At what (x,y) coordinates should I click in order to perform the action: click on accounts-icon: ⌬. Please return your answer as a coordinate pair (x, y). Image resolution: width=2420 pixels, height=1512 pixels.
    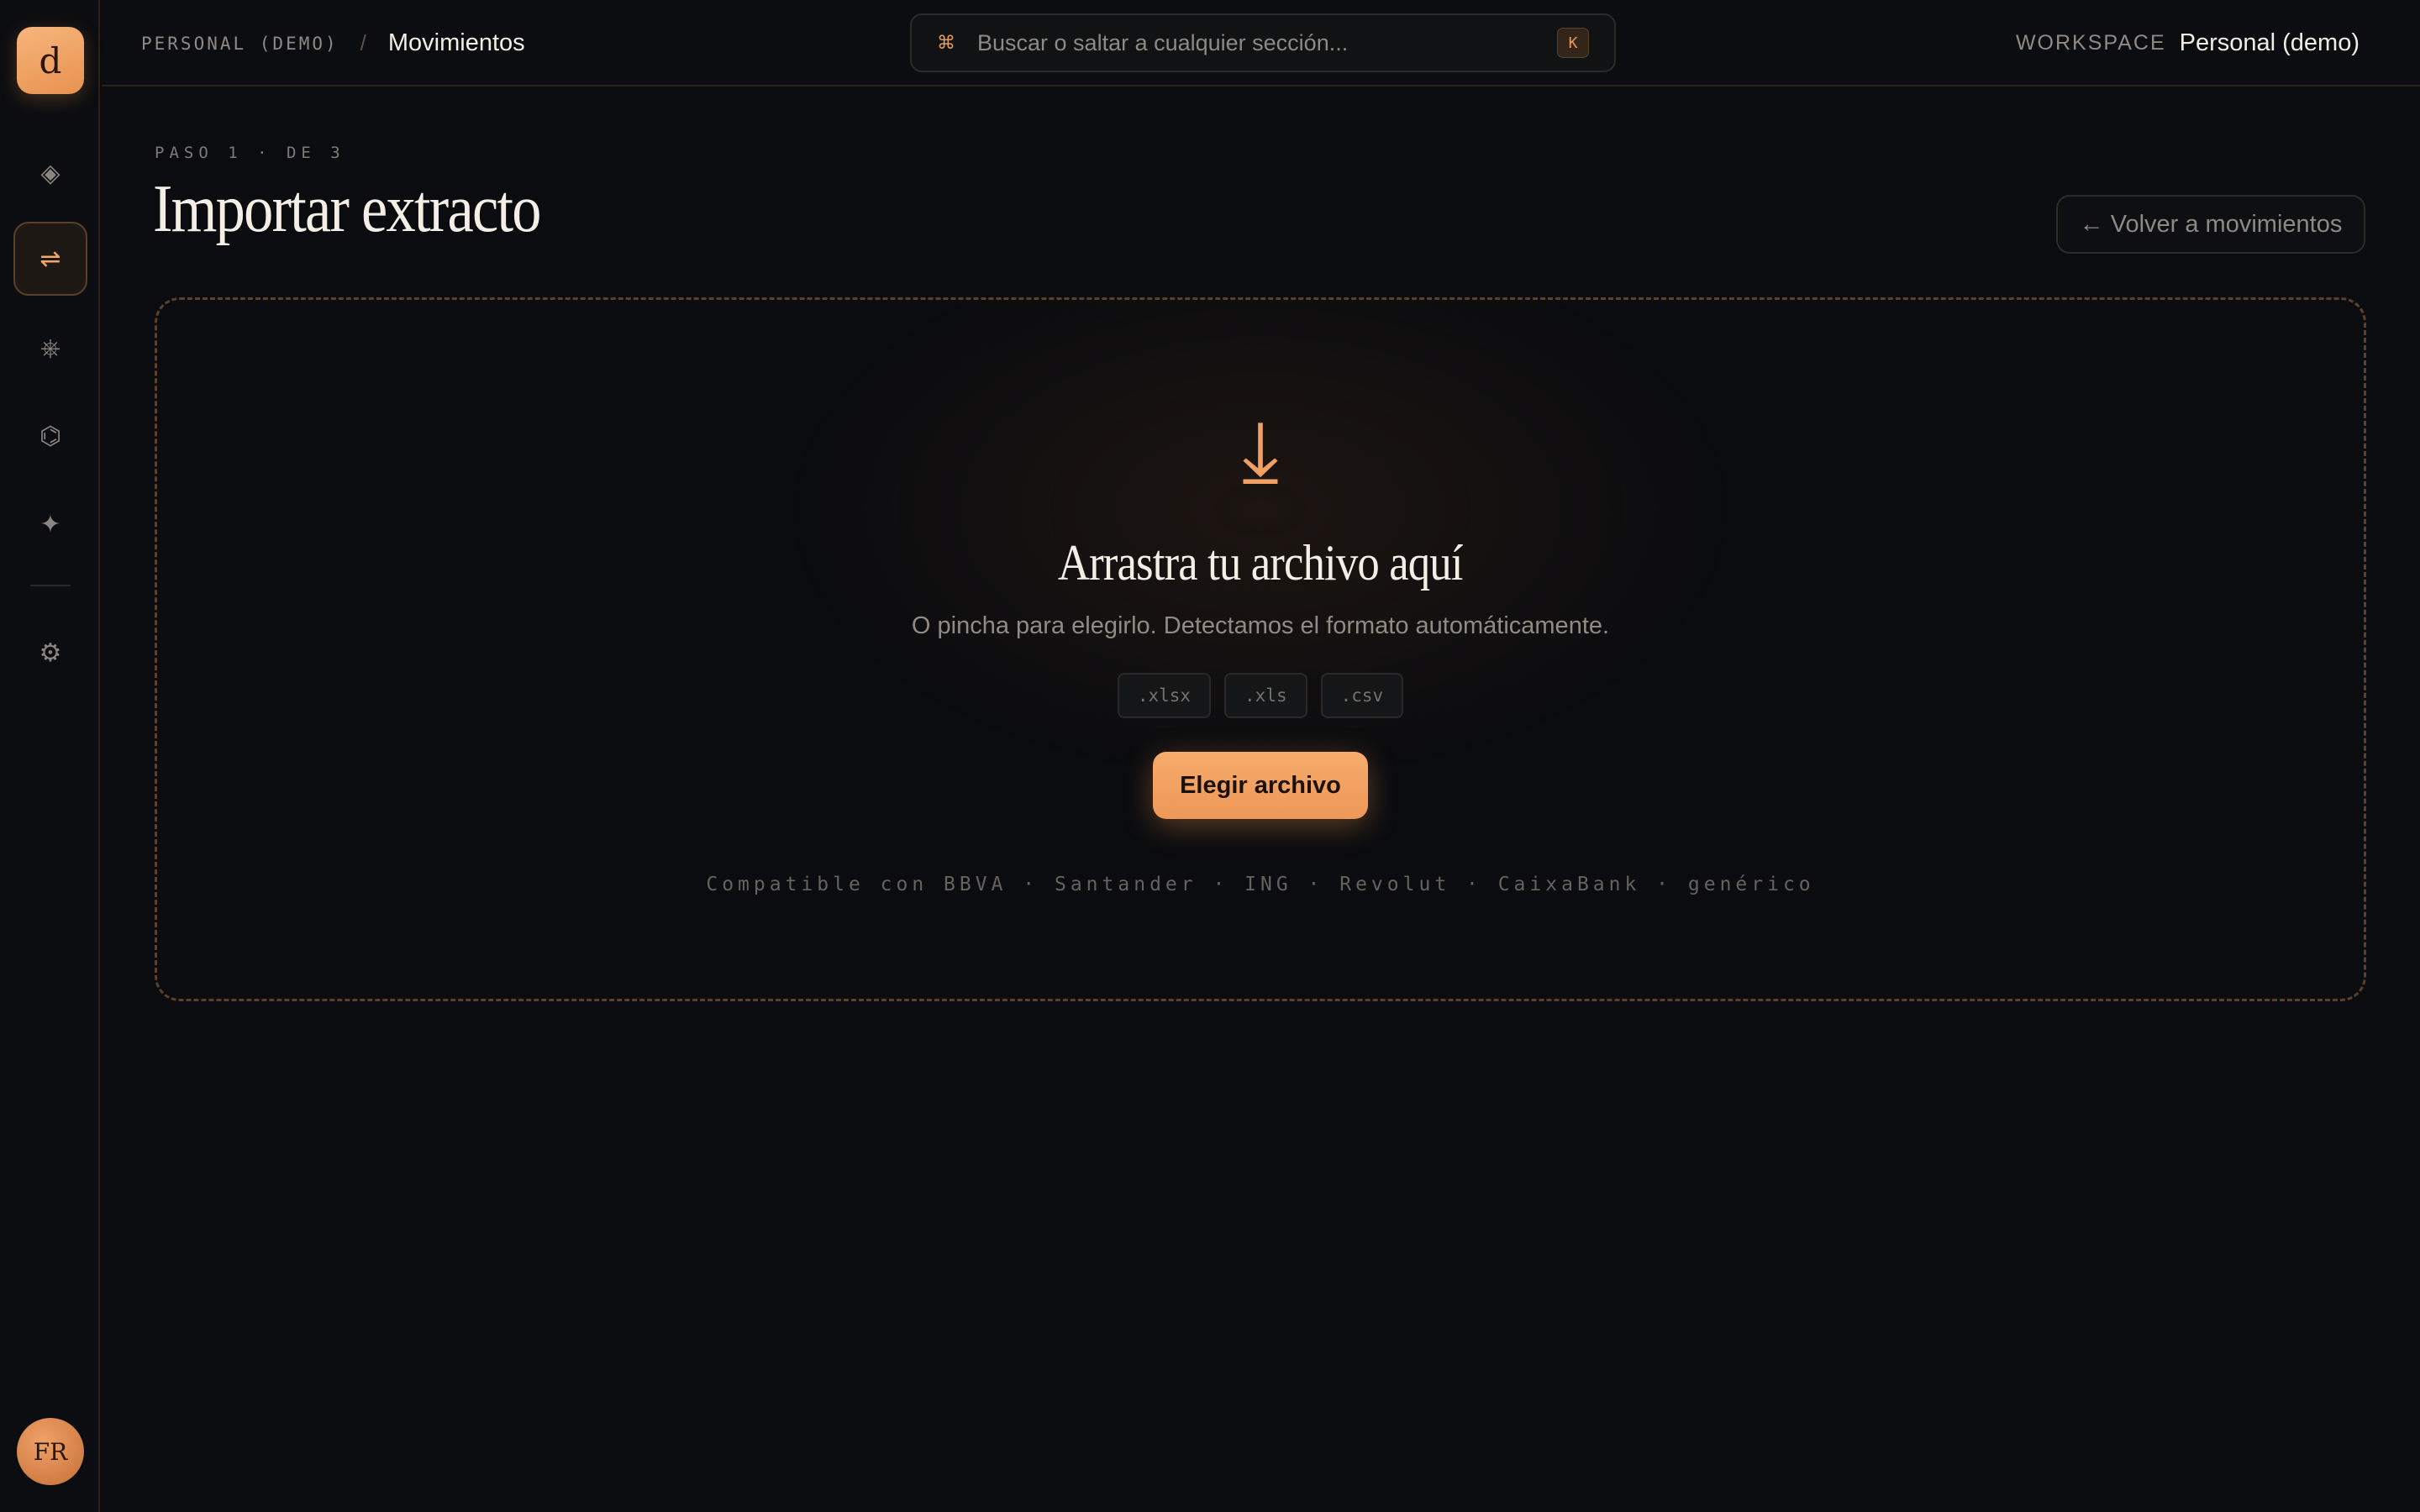
    Looking at the image, I should click on (50, 436).